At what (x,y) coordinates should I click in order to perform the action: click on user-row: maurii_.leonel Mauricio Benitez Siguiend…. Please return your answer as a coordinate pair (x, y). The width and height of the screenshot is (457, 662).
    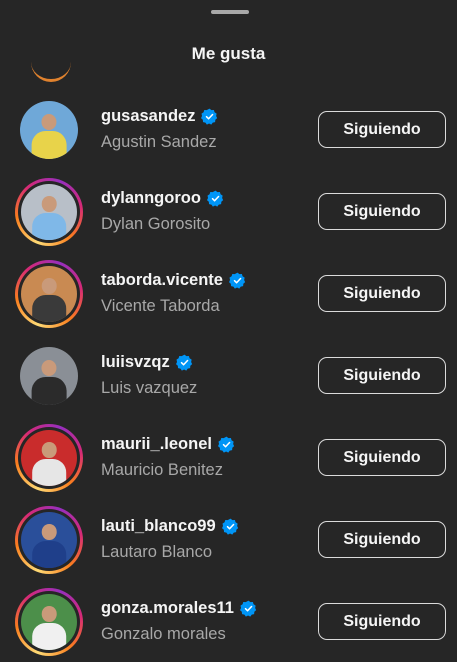
    Looking at the image, I should click on (228, 457).